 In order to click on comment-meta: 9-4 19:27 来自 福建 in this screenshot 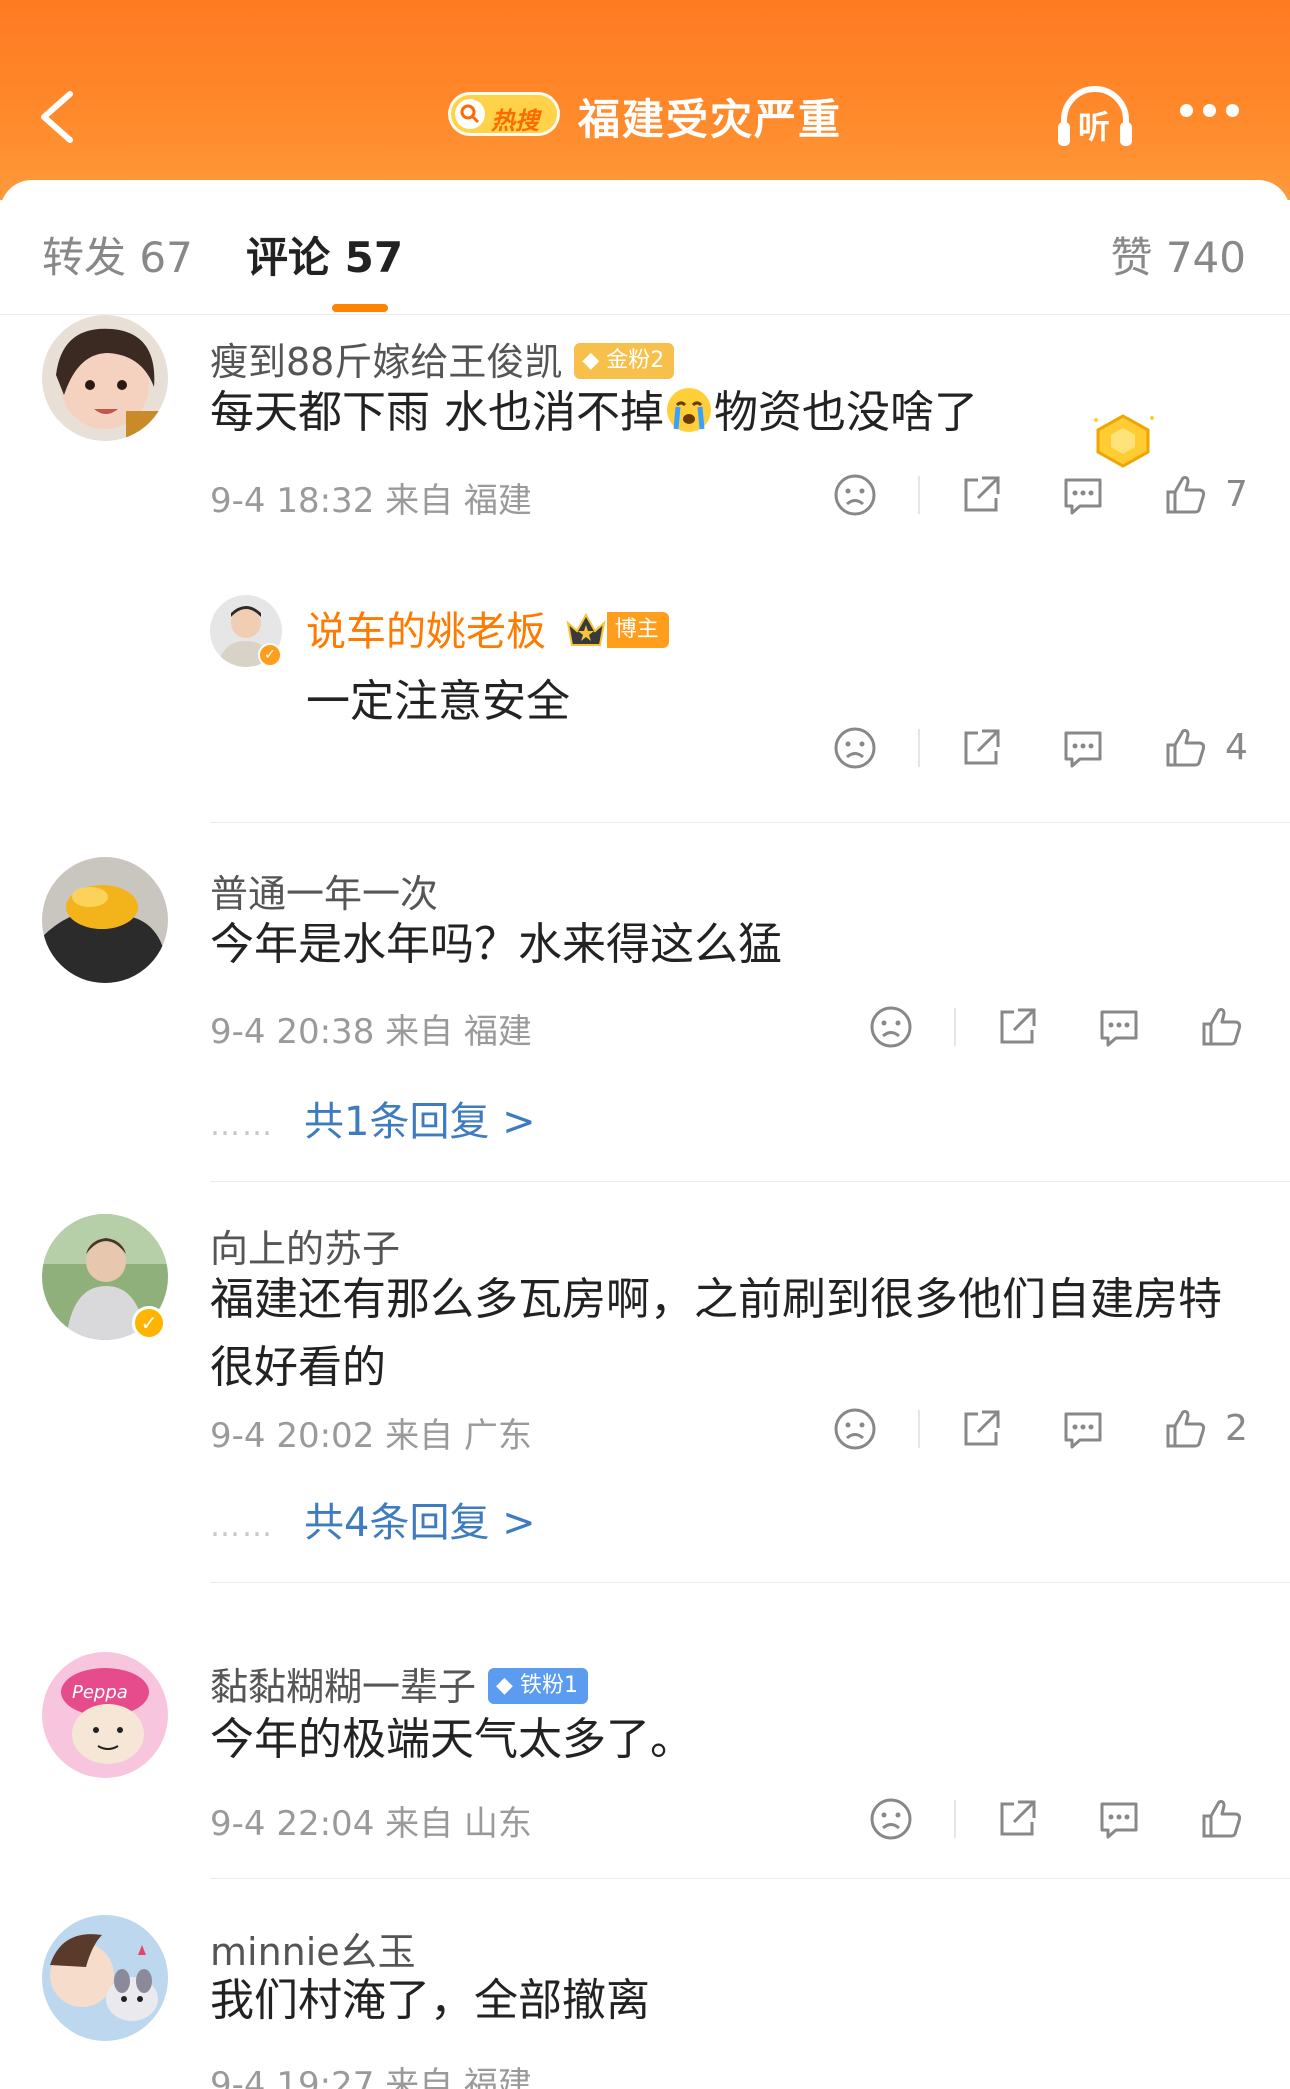, I will do `click(371, 2077)`.